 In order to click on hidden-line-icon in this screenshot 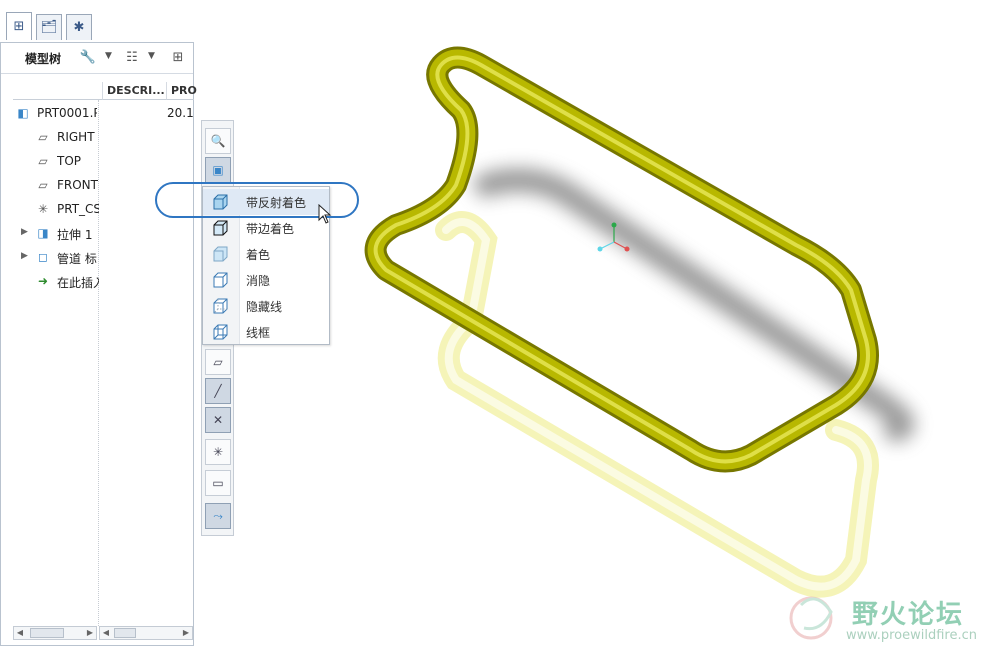, I will do `click(220, 306)`.